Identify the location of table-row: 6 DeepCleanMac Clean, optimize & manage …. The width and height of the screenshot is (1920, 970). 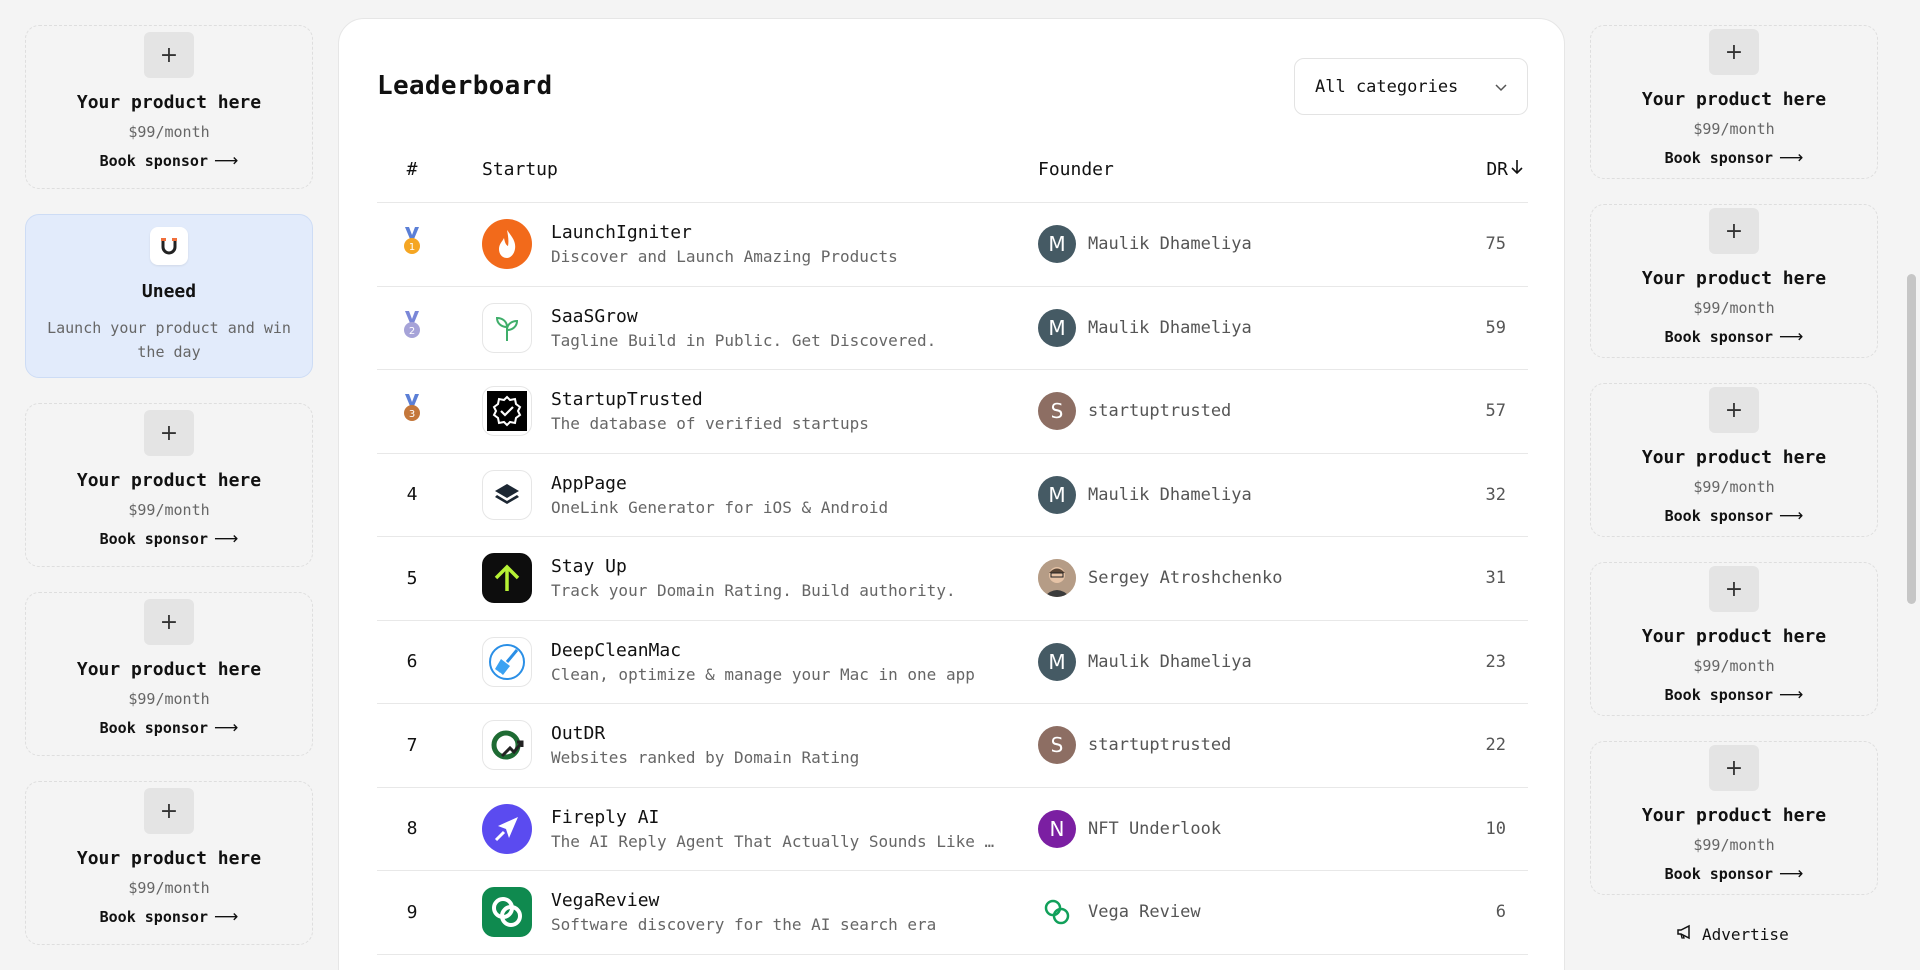
(952, 662).